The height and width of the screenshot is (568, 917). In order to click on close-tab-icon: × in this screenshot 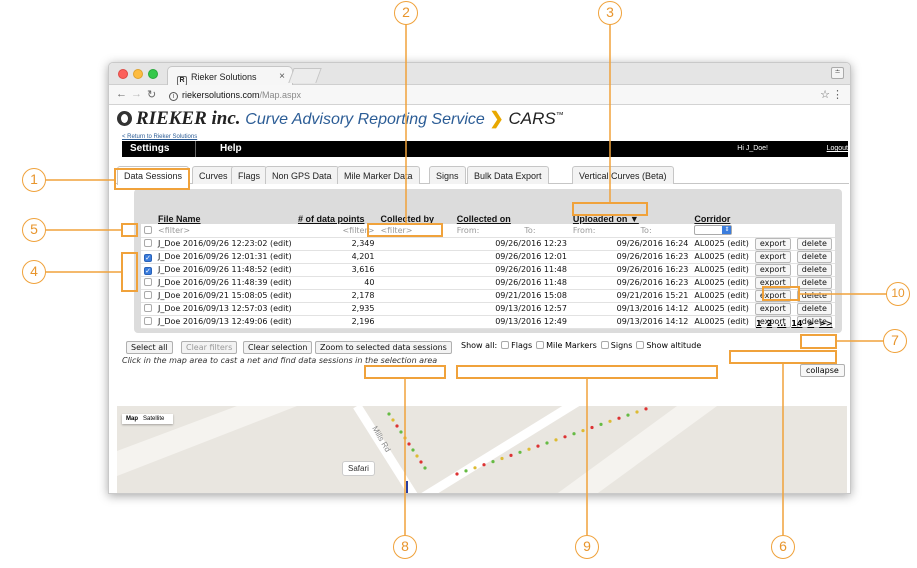, I will do `click(282, 76)`.